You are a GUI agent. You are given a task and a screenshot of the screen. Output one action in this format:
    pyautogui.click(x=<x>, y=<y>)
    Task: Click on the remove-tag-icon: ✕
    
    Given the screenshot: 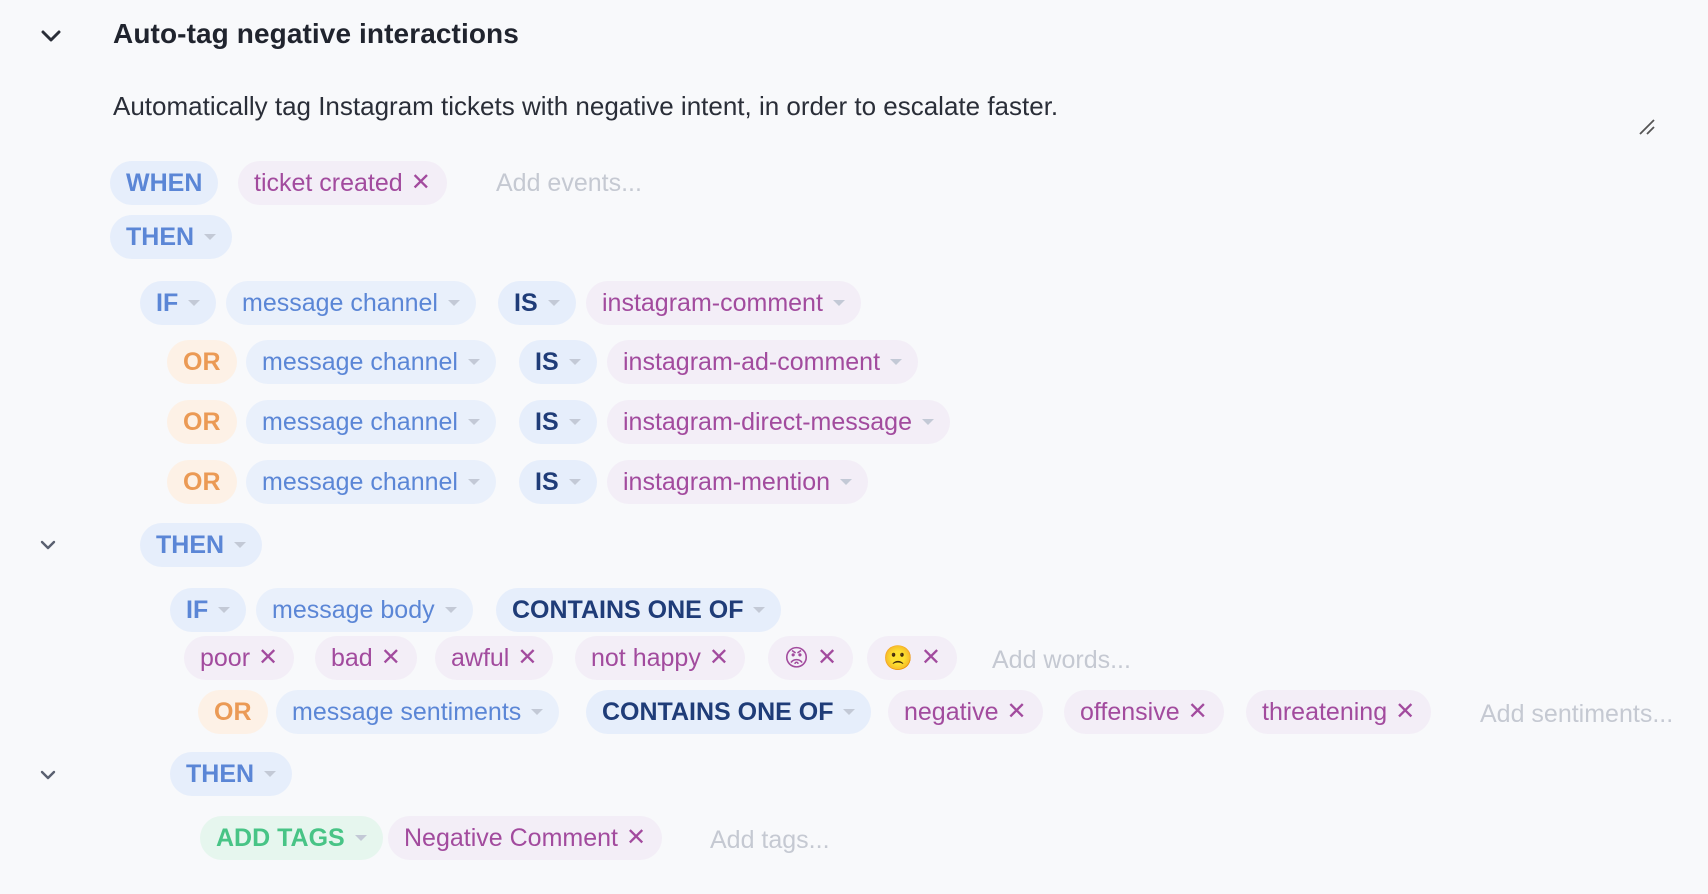 What is the action you would take?
    pyautogui.click(x=636, y=838)
    